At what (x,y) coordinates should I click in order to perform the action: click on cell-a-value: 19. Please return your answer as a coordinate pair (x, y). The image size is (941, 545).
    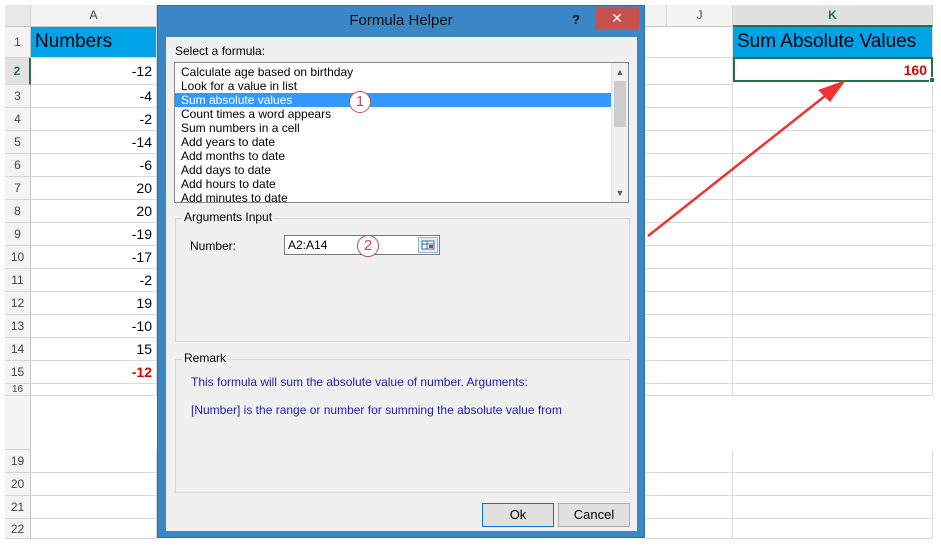
    Looking at the image, I should click on (94, 303).